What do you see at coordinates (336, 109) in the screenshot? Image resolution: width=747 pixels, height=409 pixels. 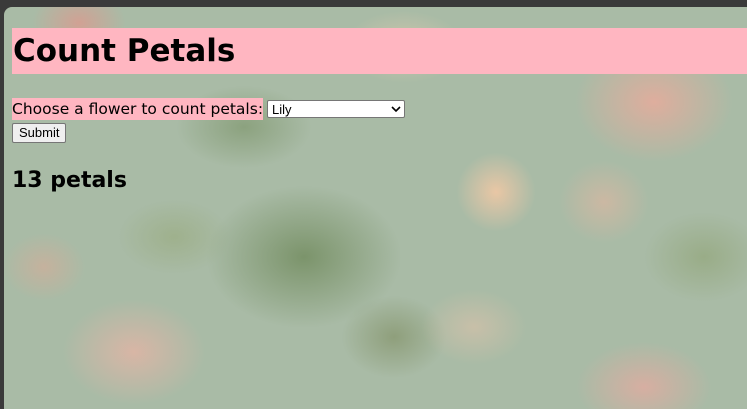 I see `flower-select: Lily` at bounding box center [336, 109].